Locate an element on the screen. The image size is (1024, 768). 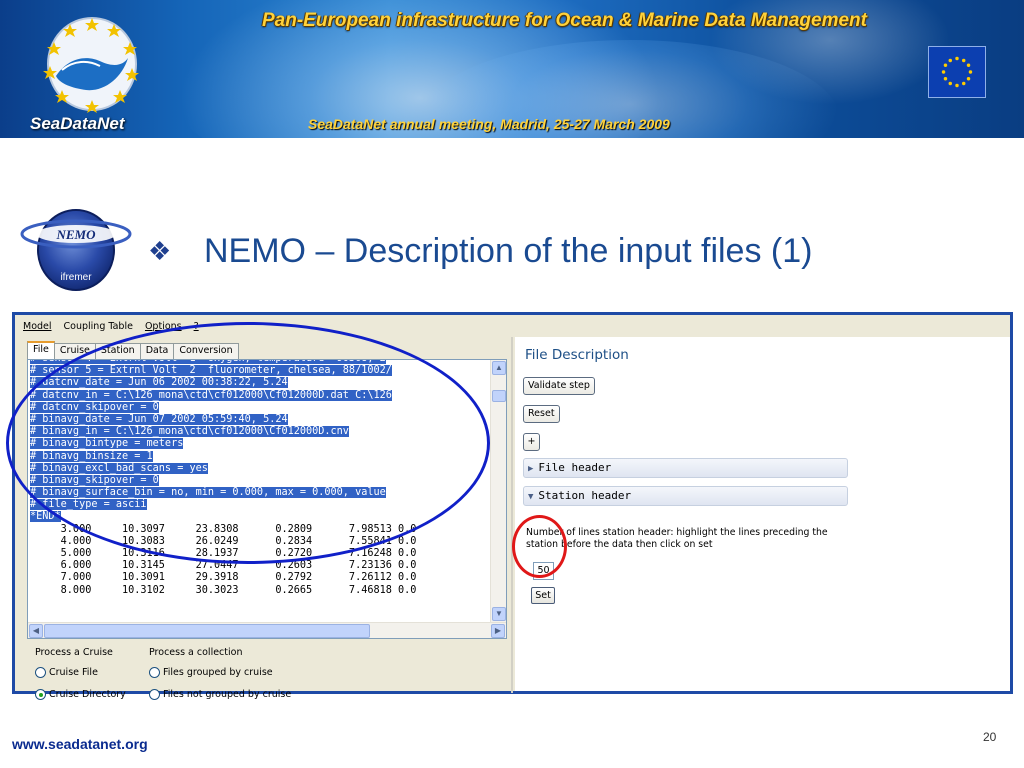
collapse-down-icon: ▼ is located at coordinates (531, 497).